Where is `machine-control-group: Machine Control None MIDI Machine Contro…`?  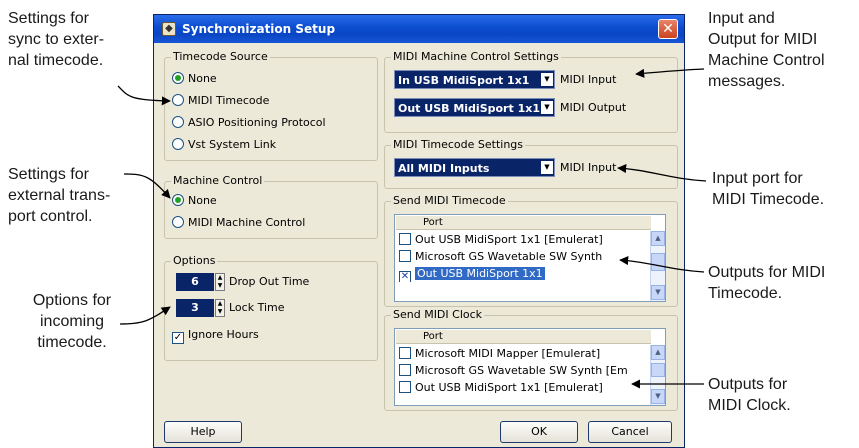 machine-control-group: Machine Control None MIDI Machine Contro… is located at coordinates (271, 206).